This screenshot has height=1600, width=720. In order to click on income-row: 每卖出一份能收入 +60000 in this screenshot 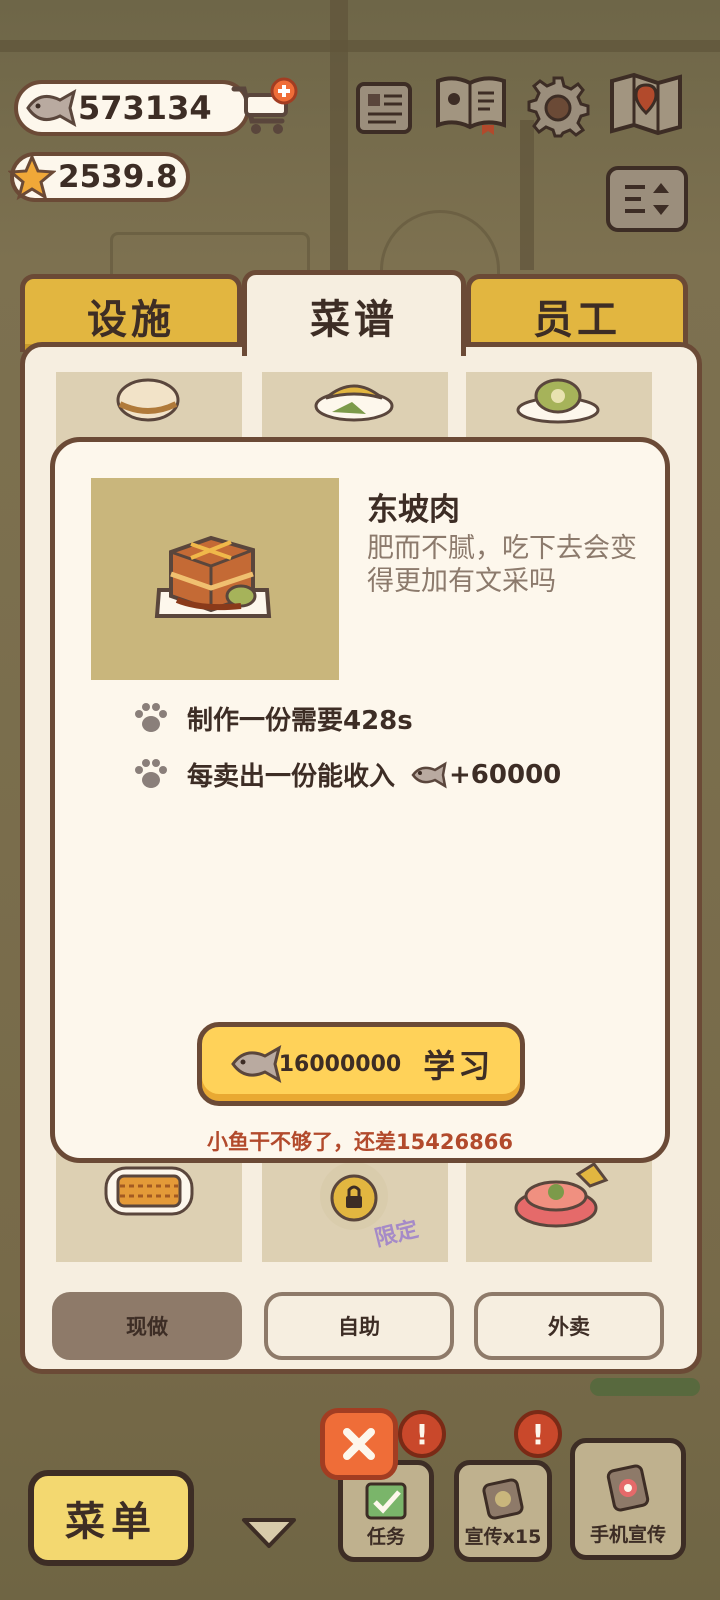, I will do `click(347, 774)`.